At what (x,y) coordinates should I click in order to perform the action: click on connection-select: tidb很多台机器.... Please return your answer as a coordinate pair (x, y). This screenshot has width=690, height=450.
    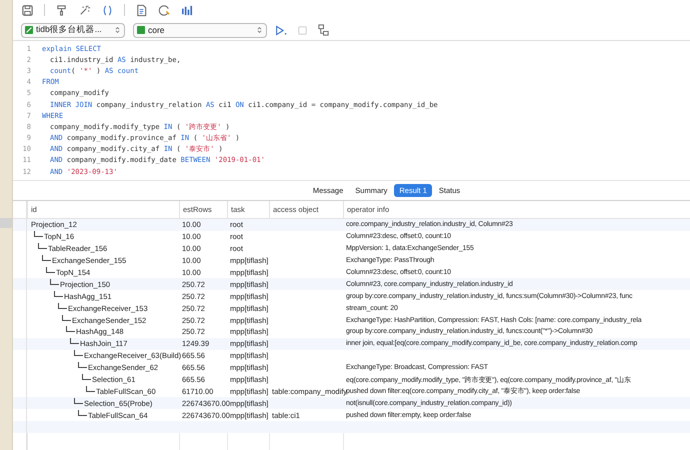
    Looking at the image, I should click on (73, 30).